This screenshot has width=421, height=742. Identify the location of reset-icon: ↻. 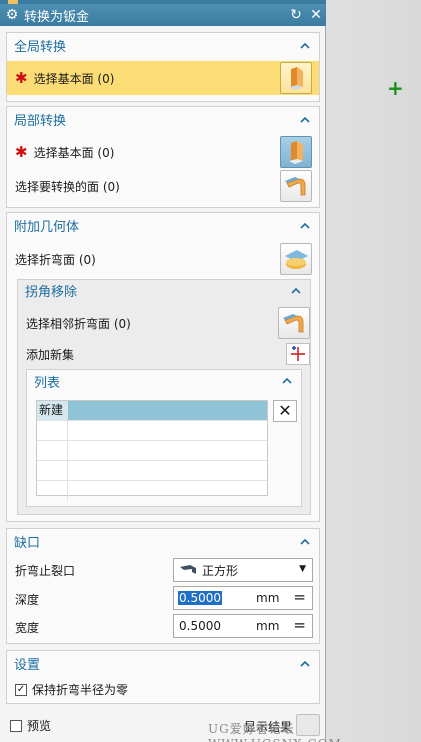
(296, 15).